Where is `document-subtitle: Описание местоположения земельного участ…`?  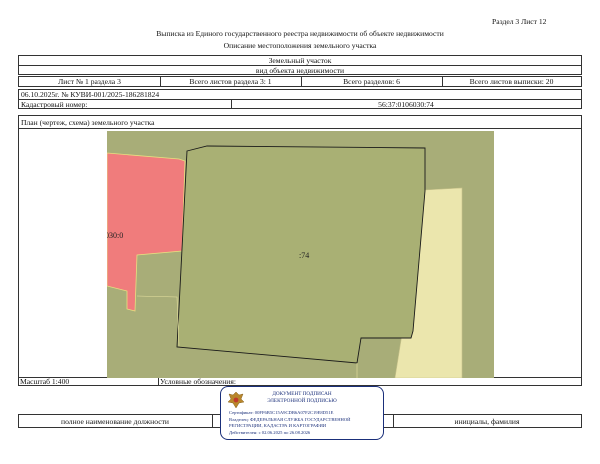
document-subtitle: Описание местоположения земельного участ… is located at coordinates (300, 45).